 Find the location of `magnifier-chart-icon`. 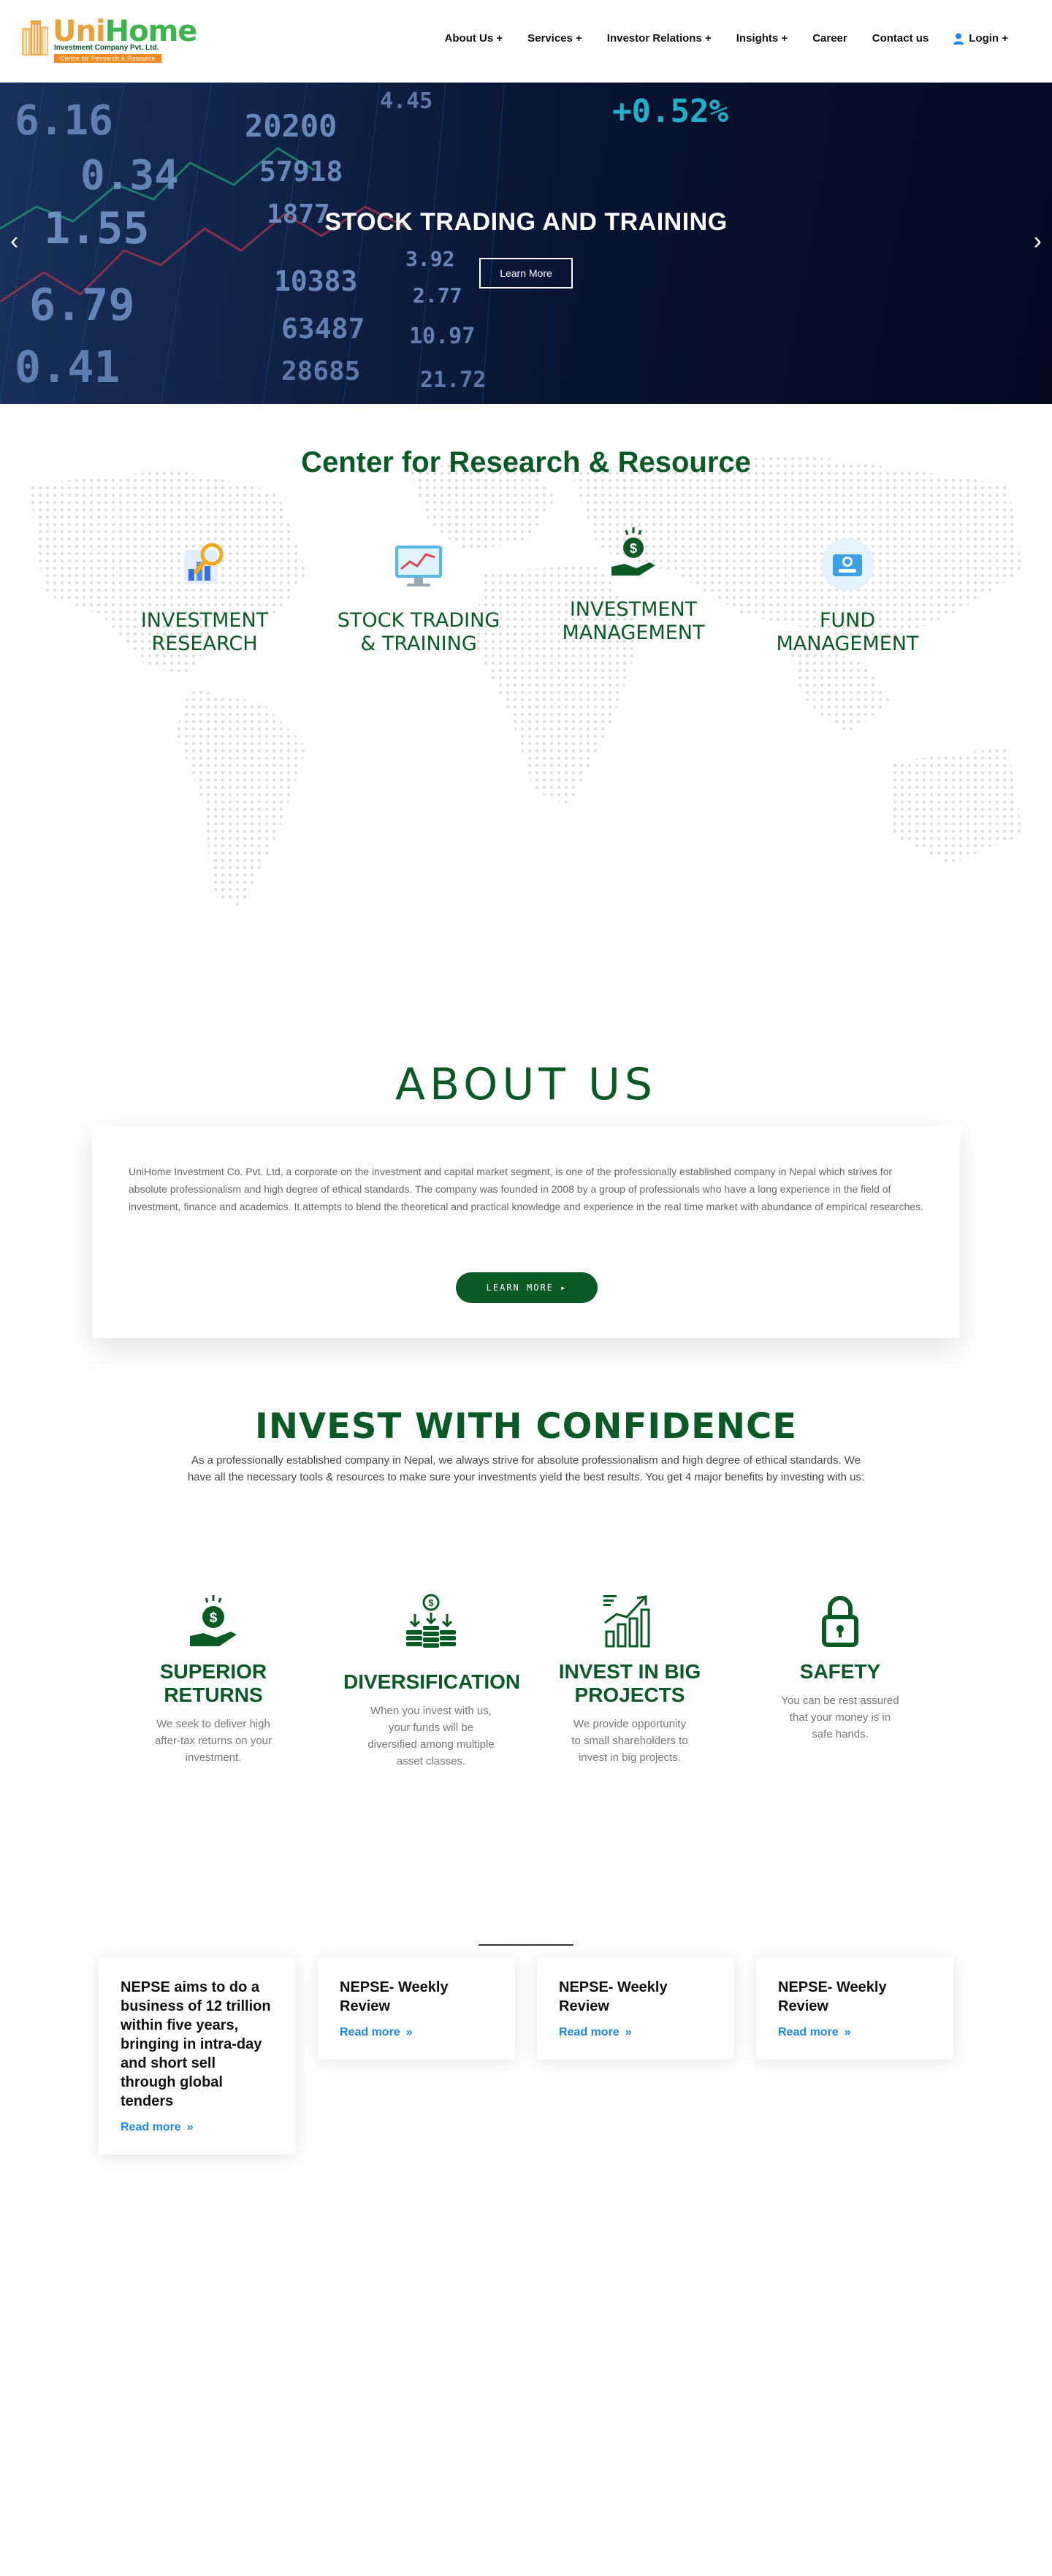

magnifier-chart-icon is located at coordinates (204, 563).